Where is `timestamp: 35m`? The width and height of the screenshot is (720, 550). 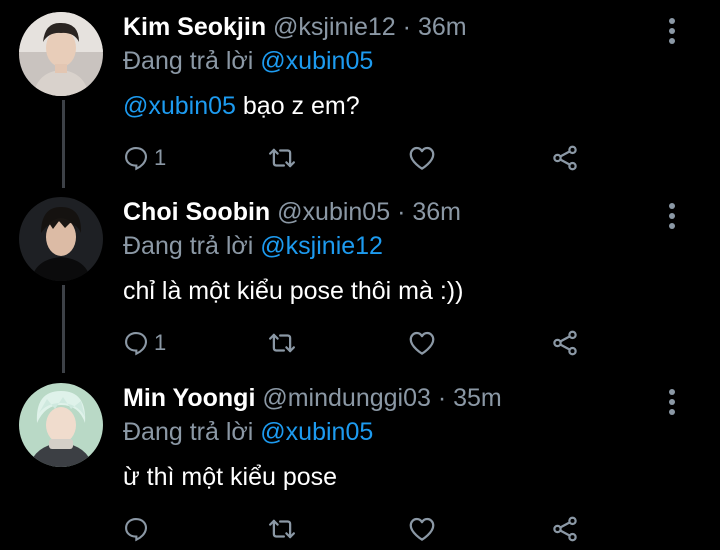 timestamp: 35m is located at coordinates (477, 398).